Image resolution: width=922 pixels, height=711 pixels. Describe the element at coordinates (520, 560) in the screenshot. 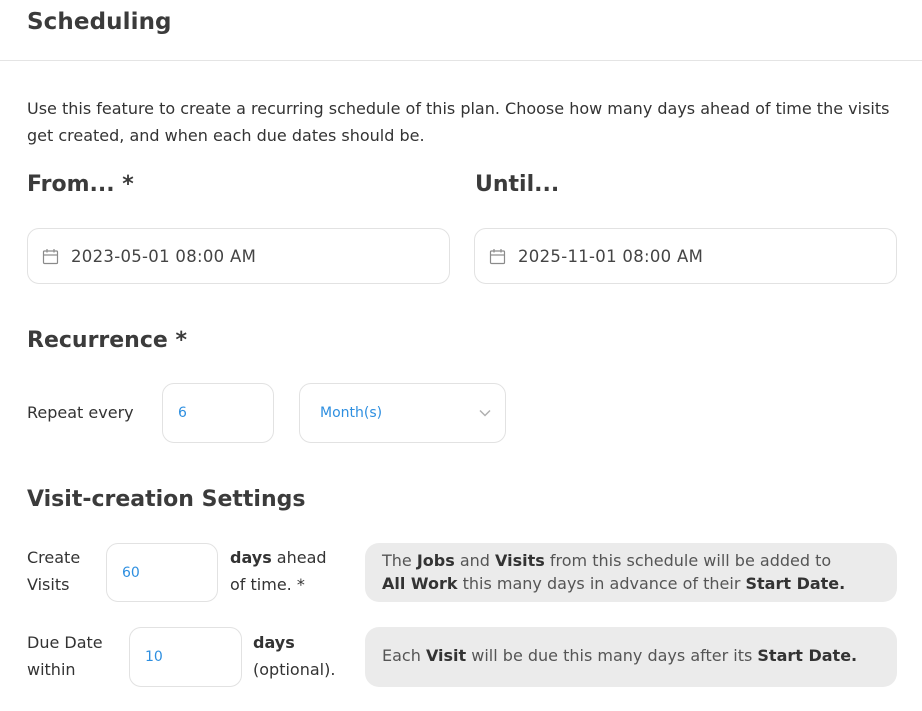

I see `hint-bold-visits: Visits` at that location.